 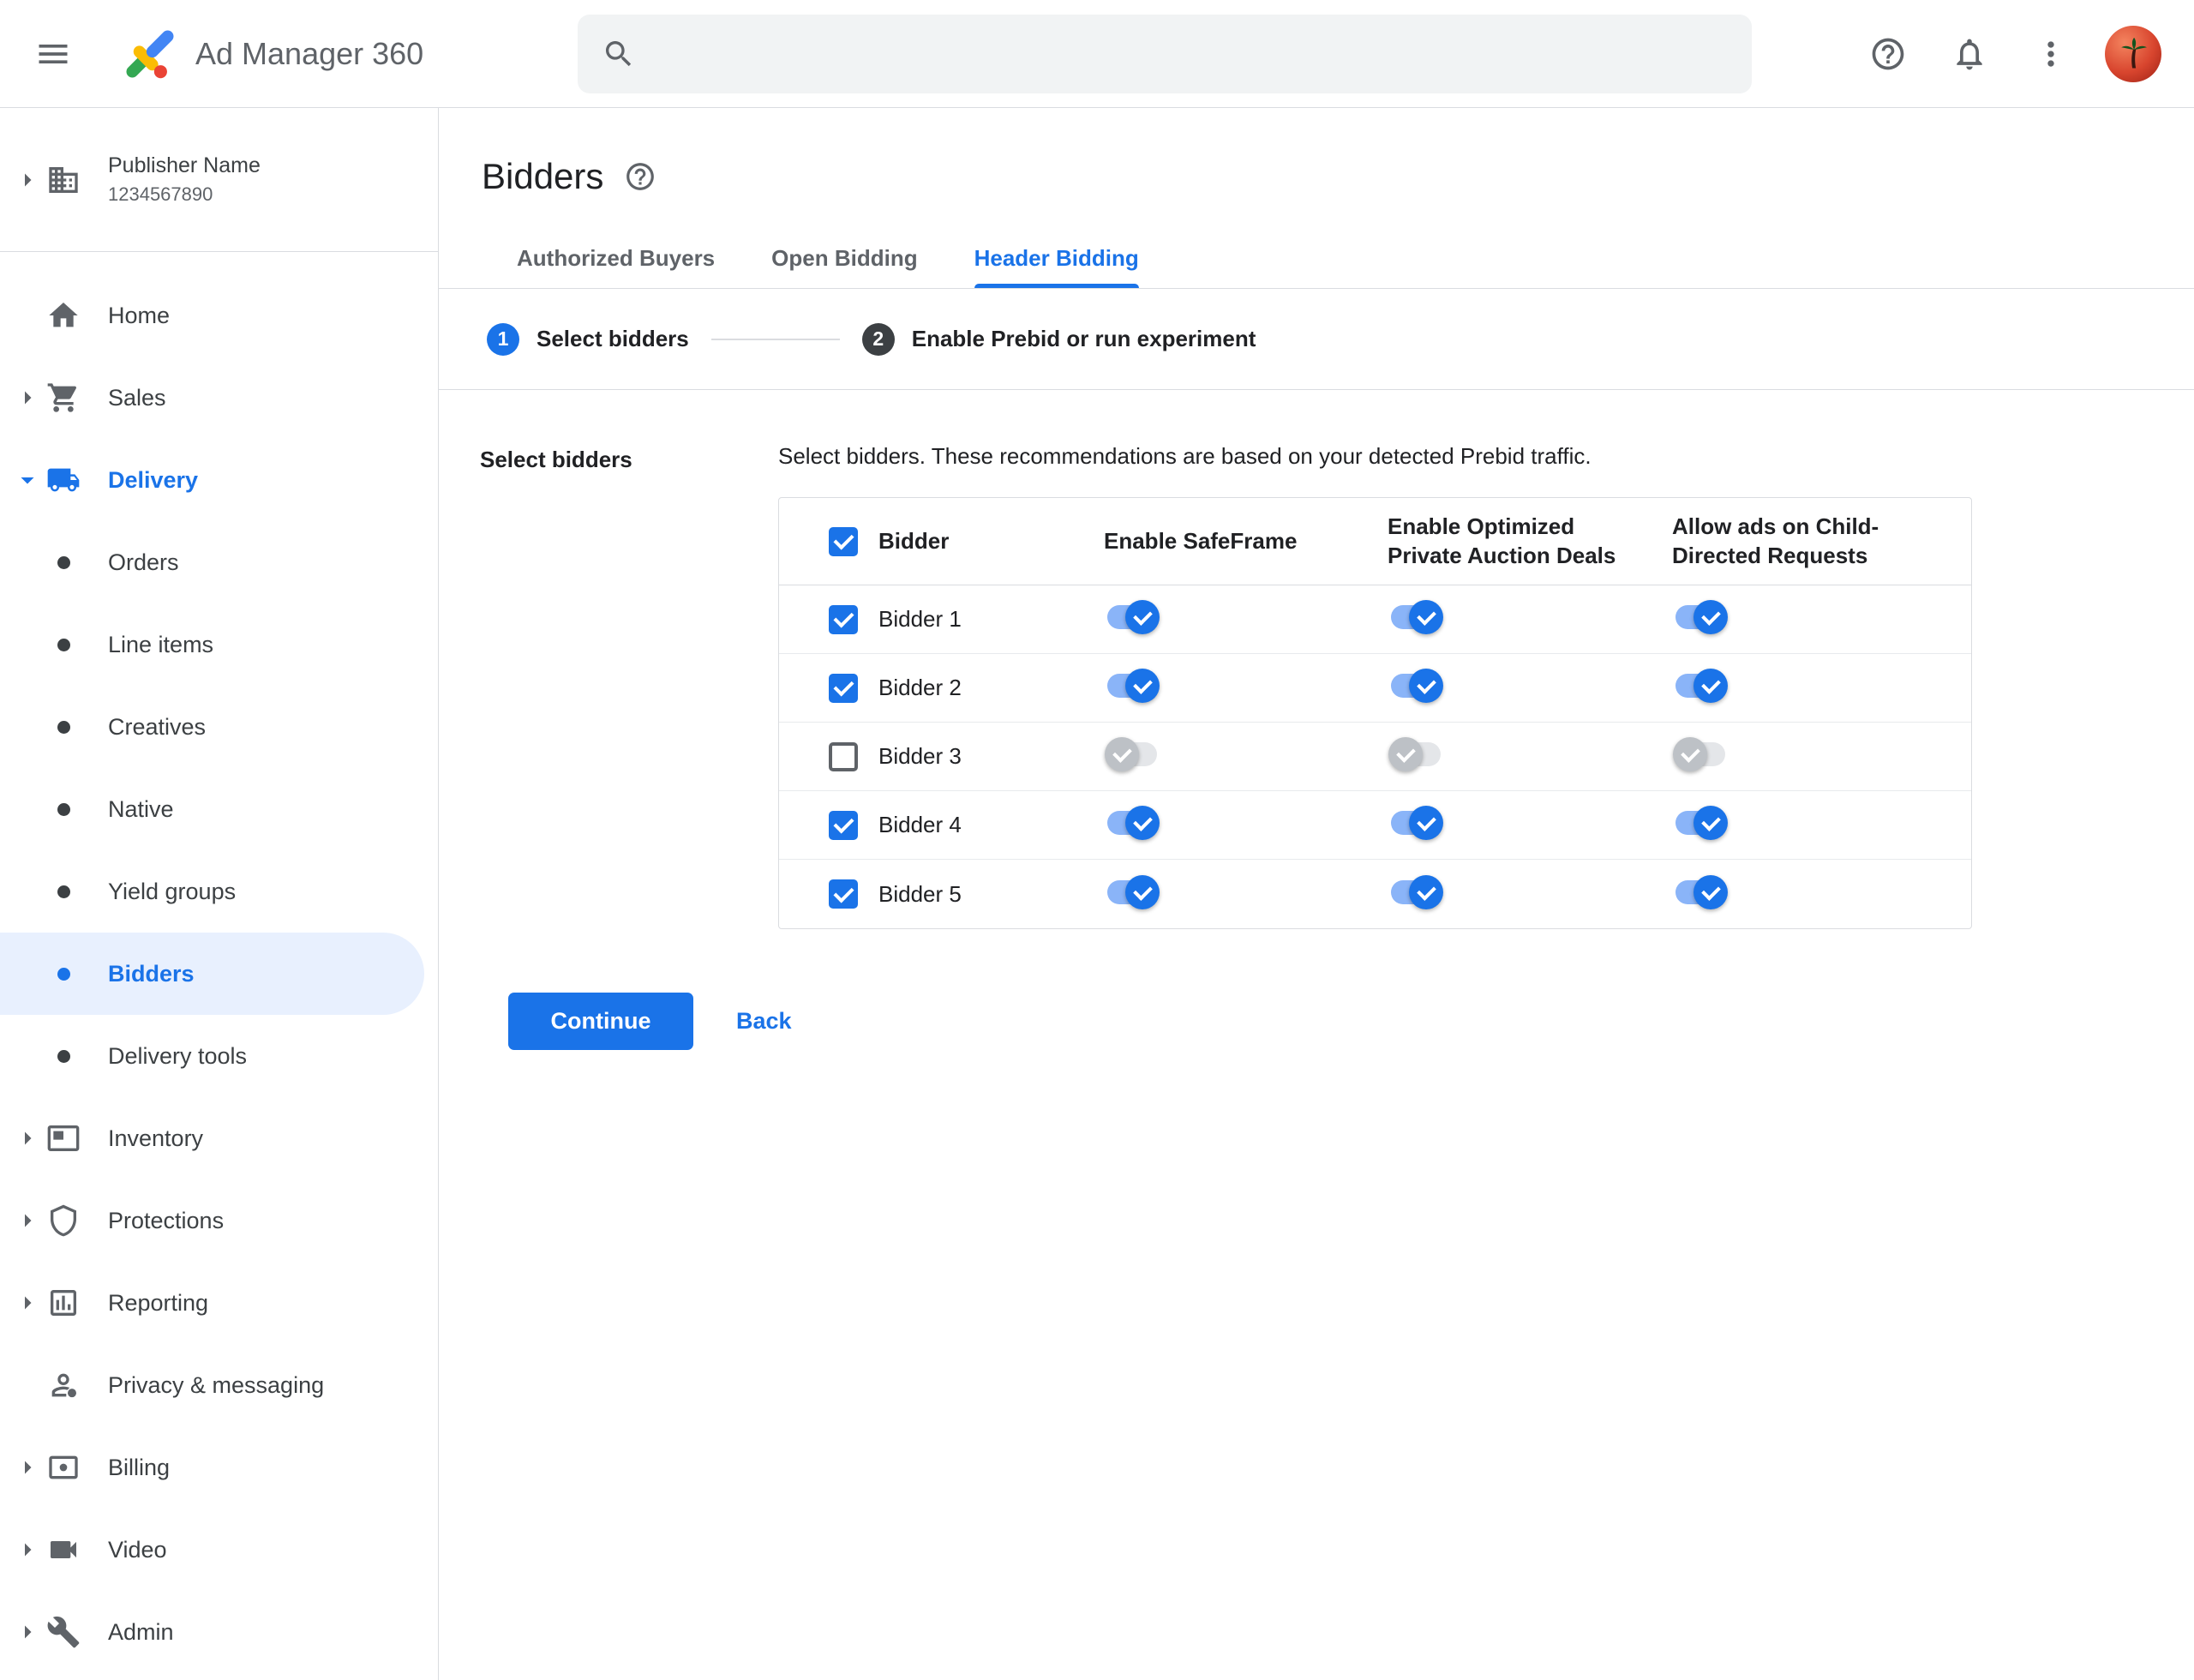 What do you see at coordinates (2050, 54) in the screenshot?
I see `more-vert-icon` at bounding box center [2050, 54].